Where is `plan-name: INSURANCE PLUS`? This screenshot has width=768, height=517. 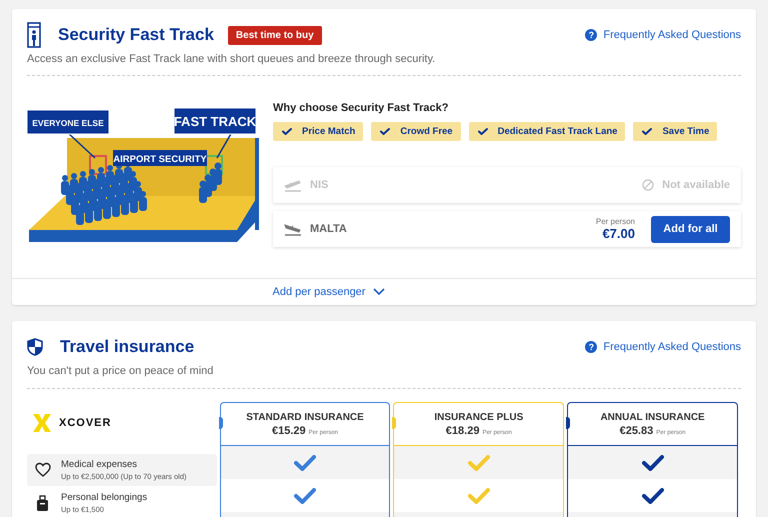
plan-name: INSURANCE PLUS is located at coordinates (478, 417).